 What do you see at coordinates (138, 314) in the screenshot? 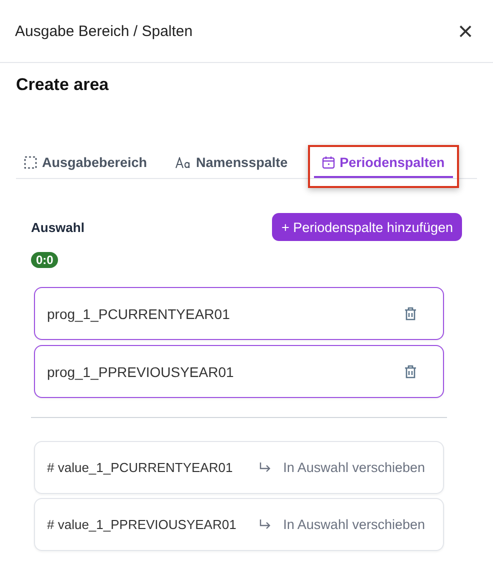
I see `column-name: prog_1_PCURRENTYEAR01` at bounding box center [138, 314].